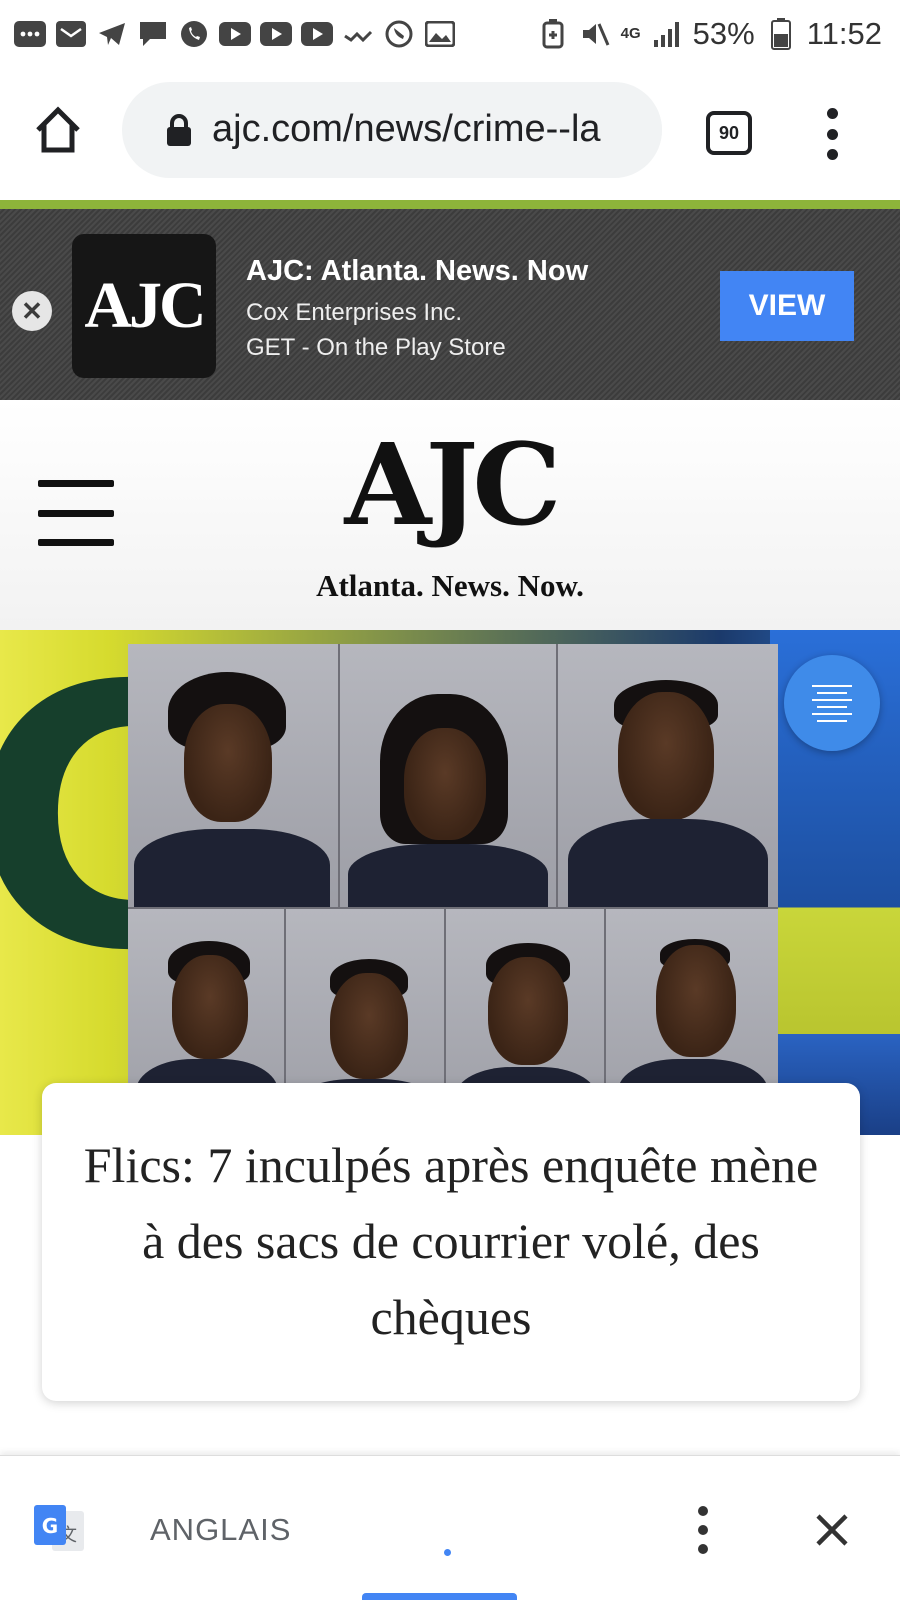 This screenshot has width=900, height=1600. Describe the element at coordinates (553, 34) in the screenshot. I see `battery-saver-icon` at that location.